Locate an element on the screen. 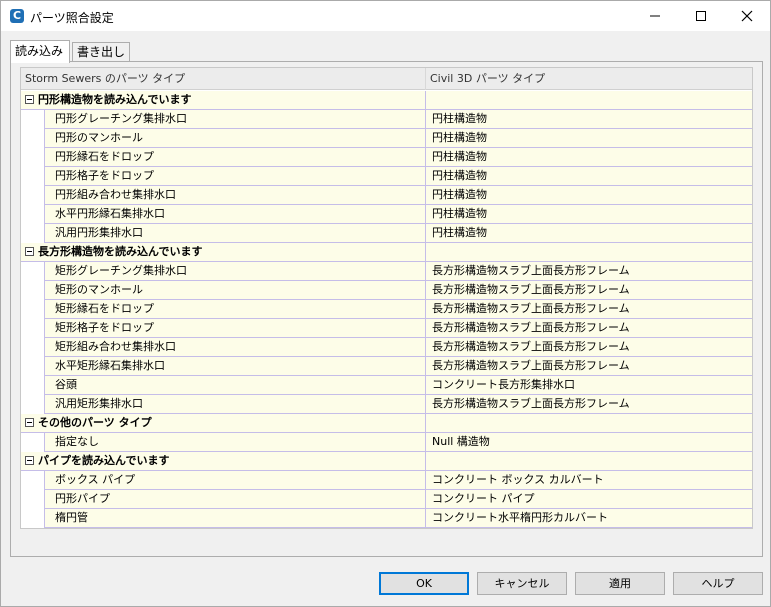 This screenshot has height=607, width=771. cancel-button: キャンセル is located at coordinates (522, 583).